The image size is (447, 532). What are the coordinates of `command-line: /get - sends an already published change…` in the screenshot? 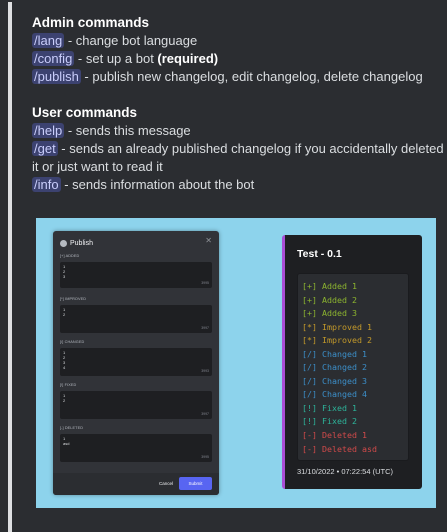 It's located at (239, 158).